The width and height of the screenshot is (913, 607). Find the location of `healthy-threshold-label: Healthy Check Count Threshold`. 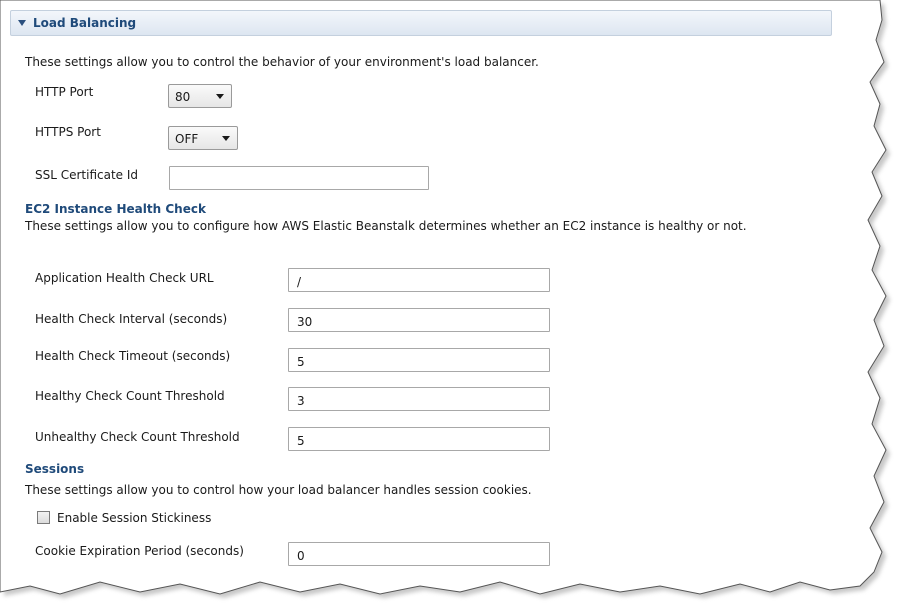

healthy-threshold-label: Healthy Check Count Threshold is located at coordinates (130, 396).